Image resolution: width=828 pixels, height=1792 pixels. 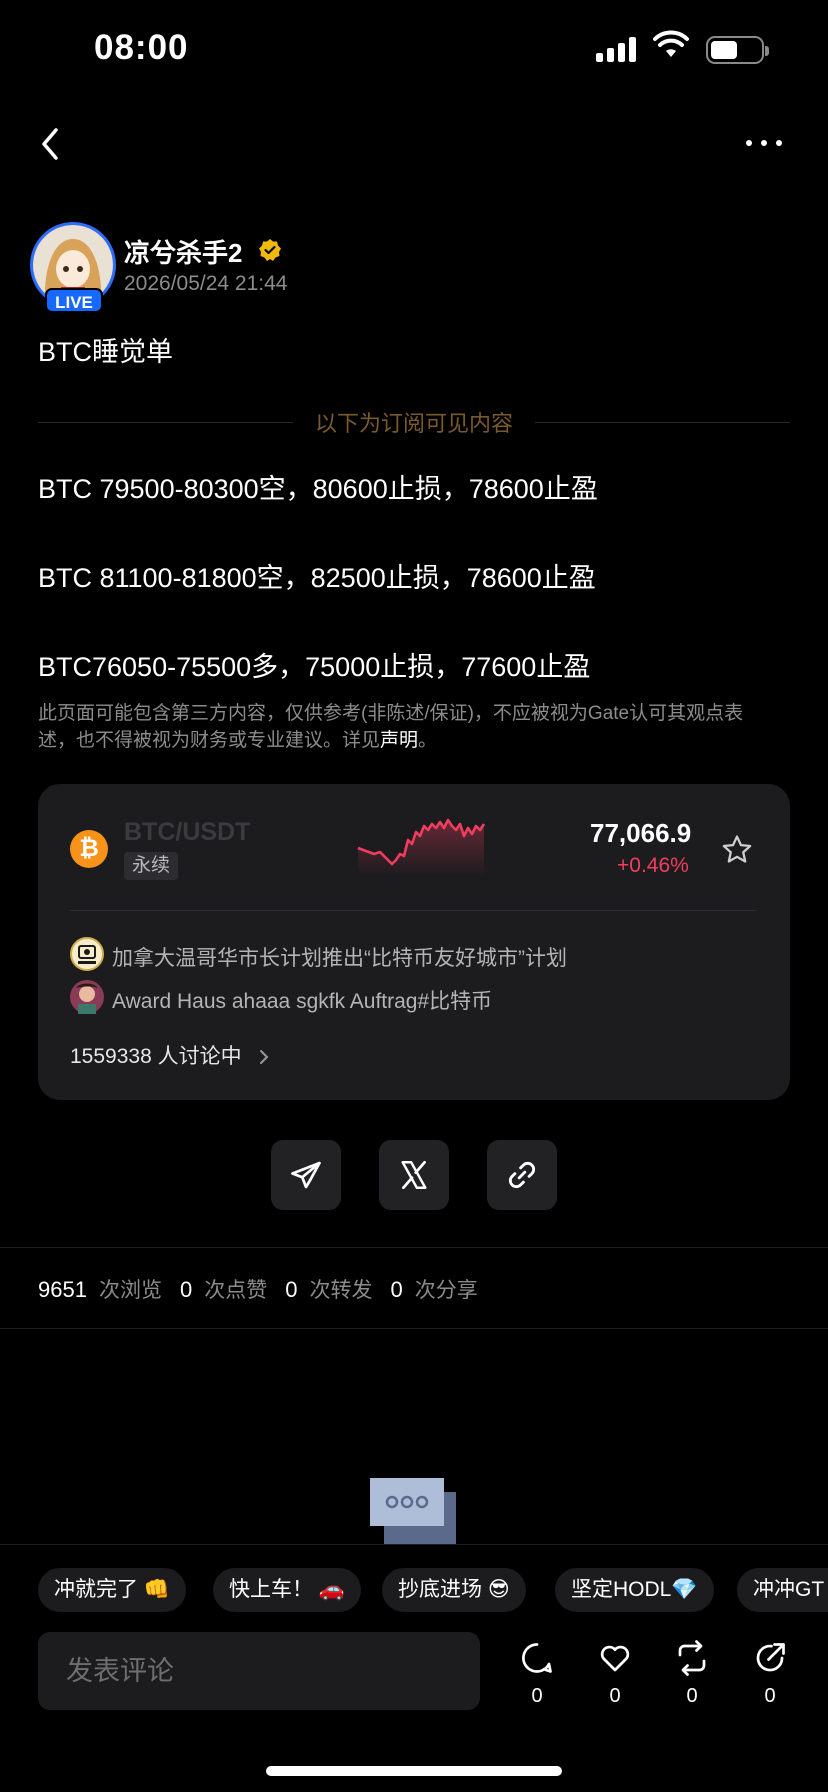 What do you see at coordinates (183, 251) in the screenshot?
I see `author-name: 凉兮杀手2` at bounding box center [183, 251].